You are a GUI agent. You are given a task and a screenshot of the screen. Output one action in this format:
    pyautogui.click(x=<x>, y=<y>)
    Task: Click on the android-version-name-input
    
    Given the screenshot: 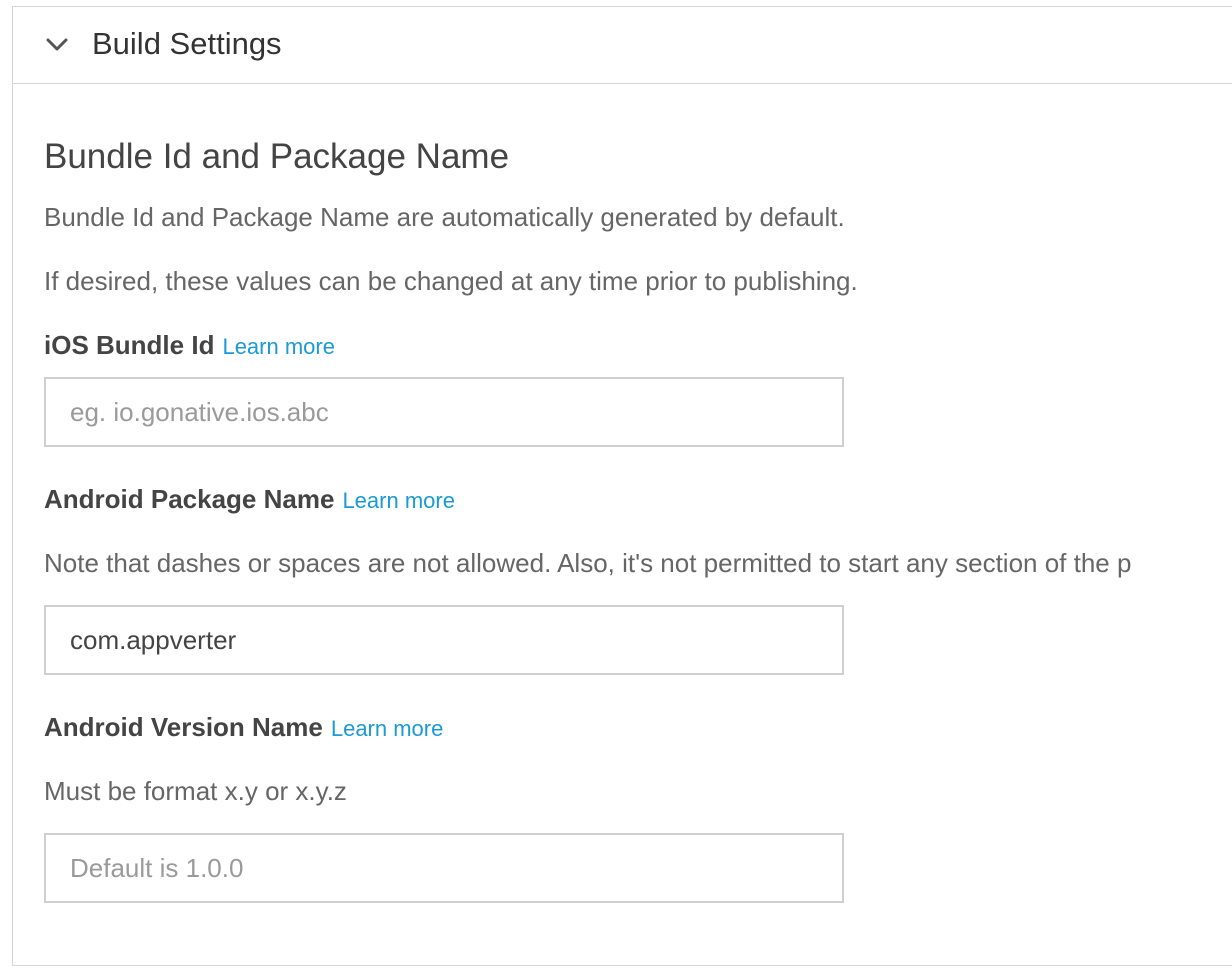 What is the action you would take?
    pyautogui.click(x=444, y=868)
    